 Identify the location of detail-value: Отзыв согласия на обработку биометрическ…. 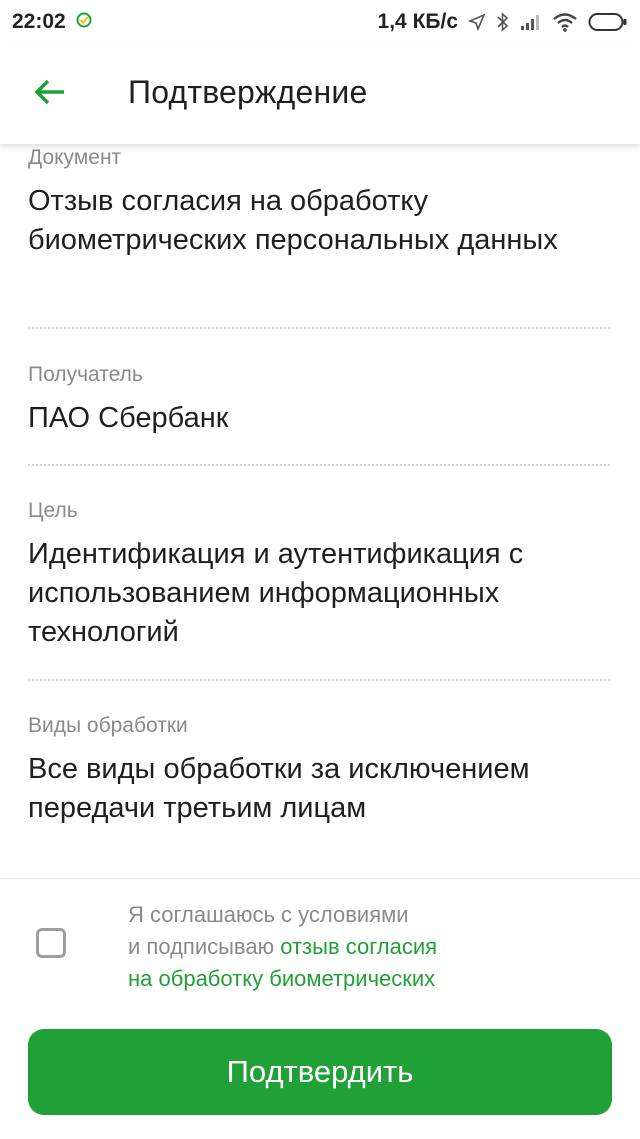
(293, 220).